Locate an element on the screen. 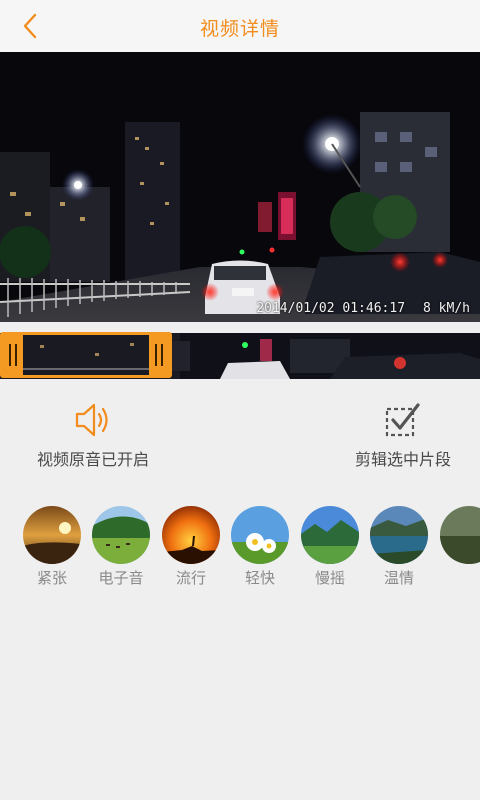  daisy-thumbnail-icon is located at coordinates (260, 535).